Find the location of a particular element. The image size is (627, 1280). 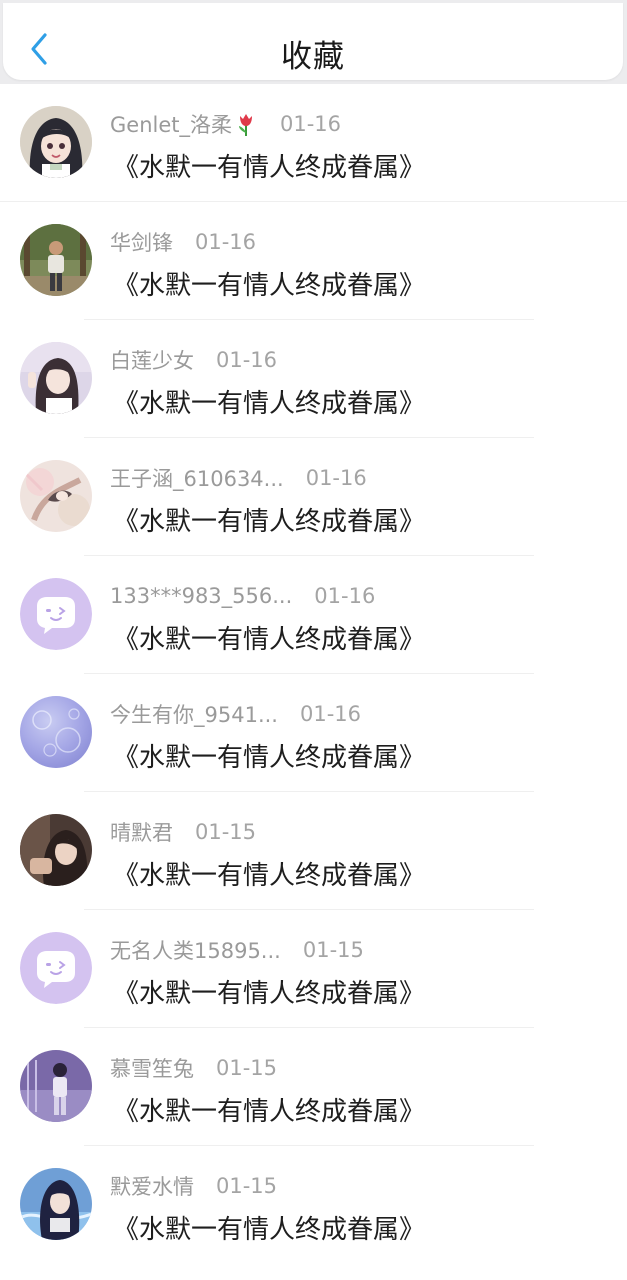

item-meta: 无名人类15895... 01-15 is located at coordinates (237, 950).